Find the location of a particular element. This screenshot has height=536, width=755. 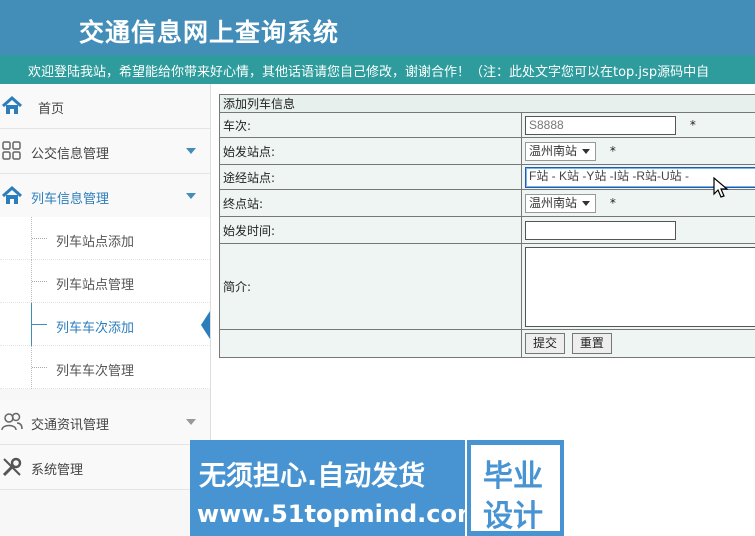

submenu-item-label: 列车车次管理 is located at coordinates (95, 371).